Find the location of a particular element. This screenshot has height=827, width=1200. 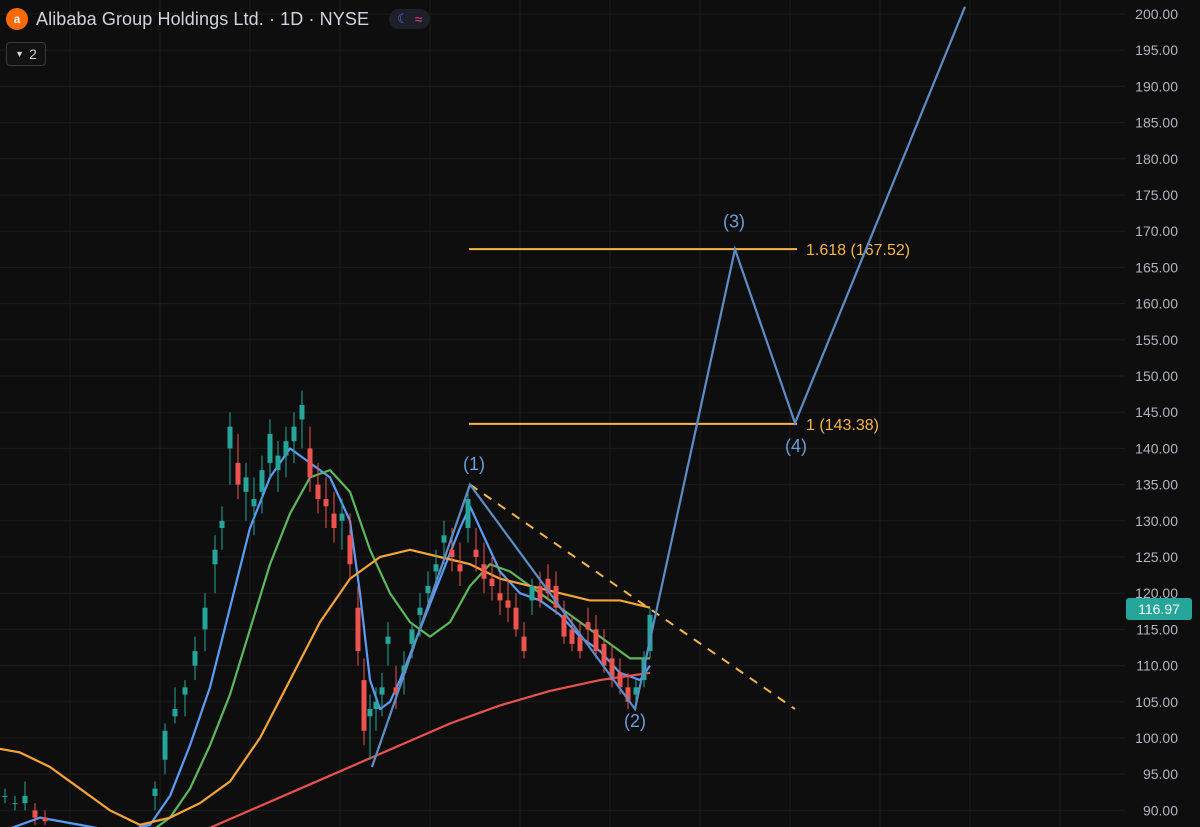

wave-label: (2) is located at coordinates (635, 721).